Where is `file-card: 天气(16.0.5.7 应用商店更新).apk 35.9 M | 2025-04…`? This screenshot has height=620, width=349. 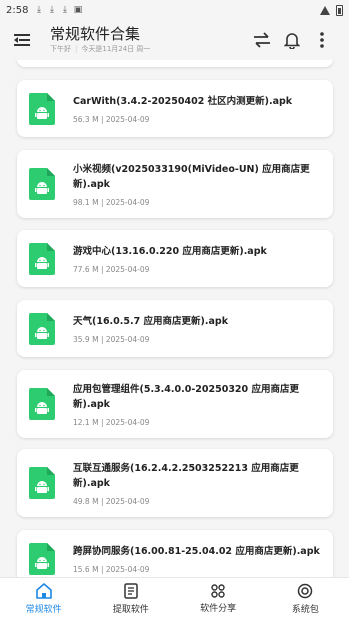
file-card: 天气(16.0.5.7 应用商店更新).apk 35.9 M | 2025-04… is located at coordinates (175, 328).